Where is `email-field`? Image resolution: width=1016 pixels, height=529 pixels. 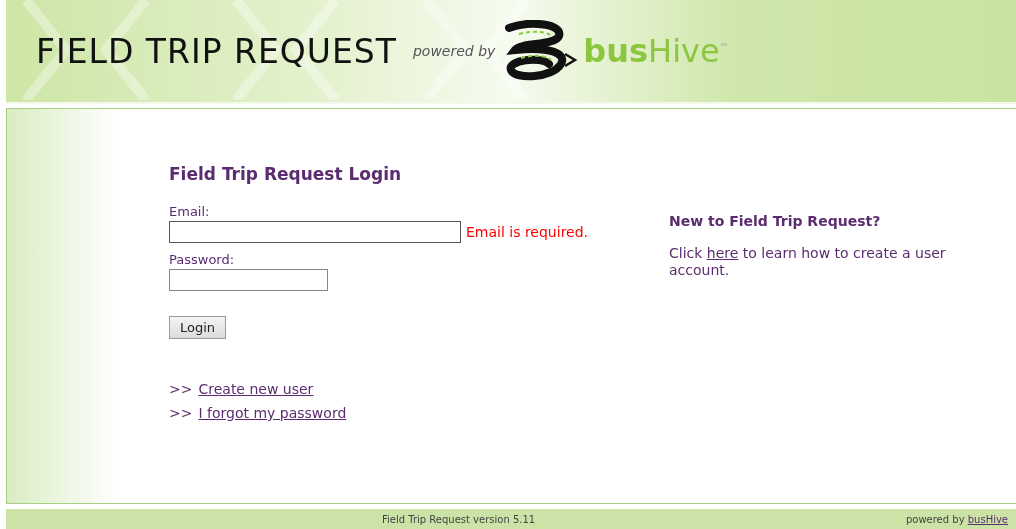 email-field is located at coordinates (315, 232).